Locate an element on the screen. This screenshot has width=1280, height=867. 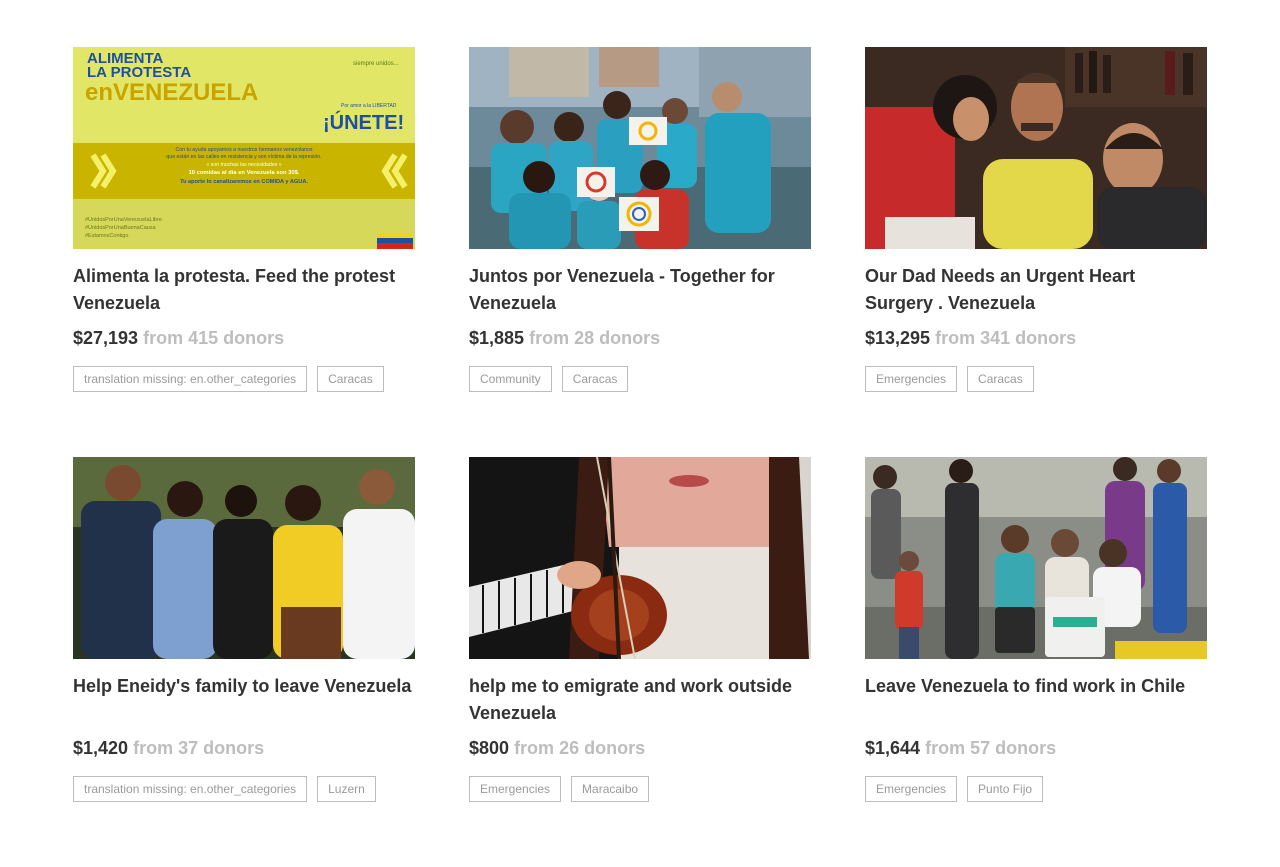
donor-count: from 57 donors is located at coordinates (991, 748).